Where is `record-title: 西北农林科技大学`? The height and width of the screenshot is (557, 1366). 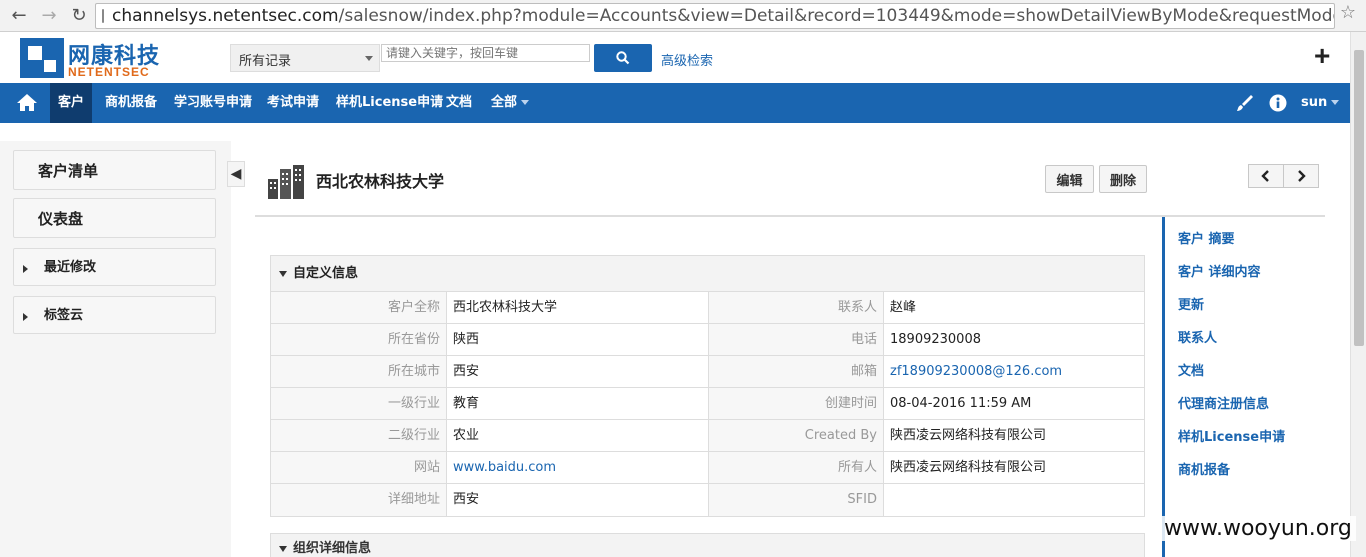 record-title: 西北农林科技大学 is located at coordinates (380, 181).